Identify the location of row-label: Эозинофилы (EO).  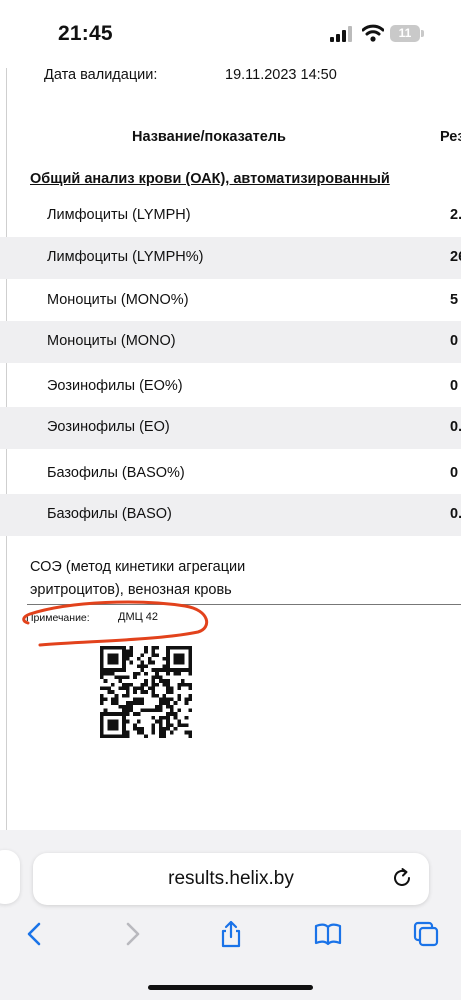
(108, 427).